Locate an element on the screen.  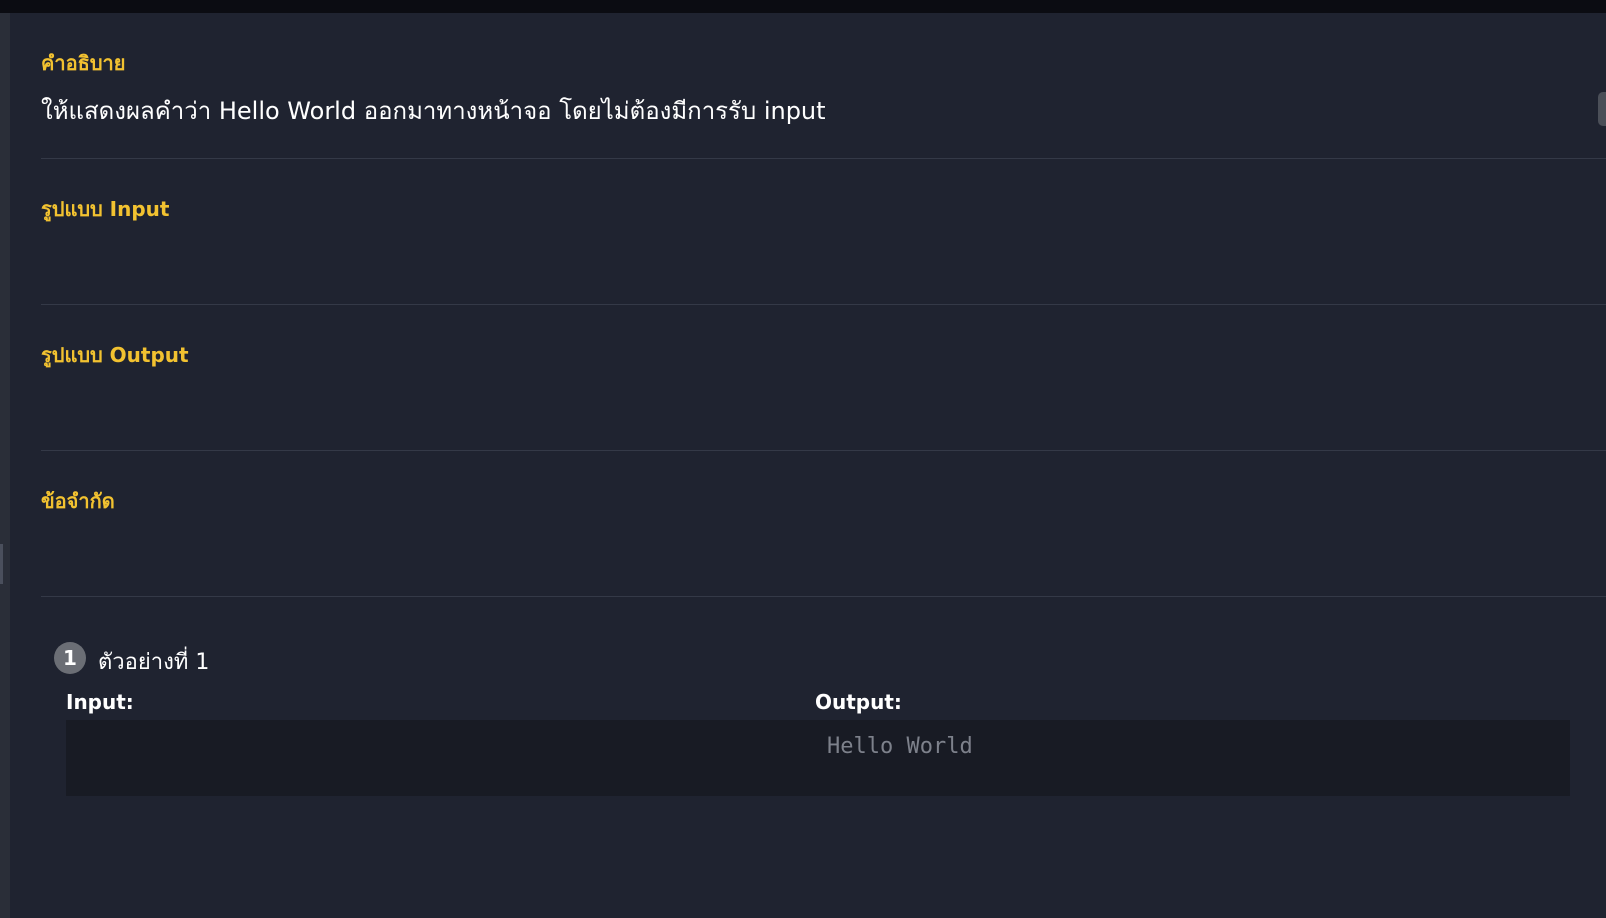
left-resize-handle is located at coordinates (1, 564).